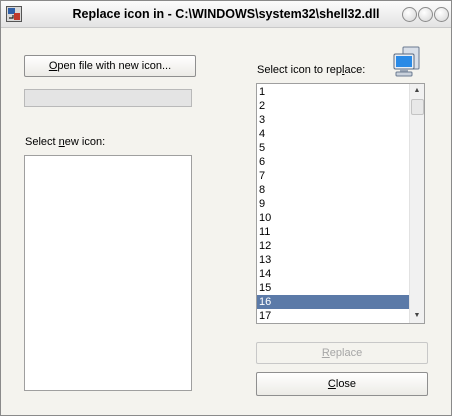 The height and width of the screenshot is (416, 452). I want to click on list-item: 5, so click(333, 148).